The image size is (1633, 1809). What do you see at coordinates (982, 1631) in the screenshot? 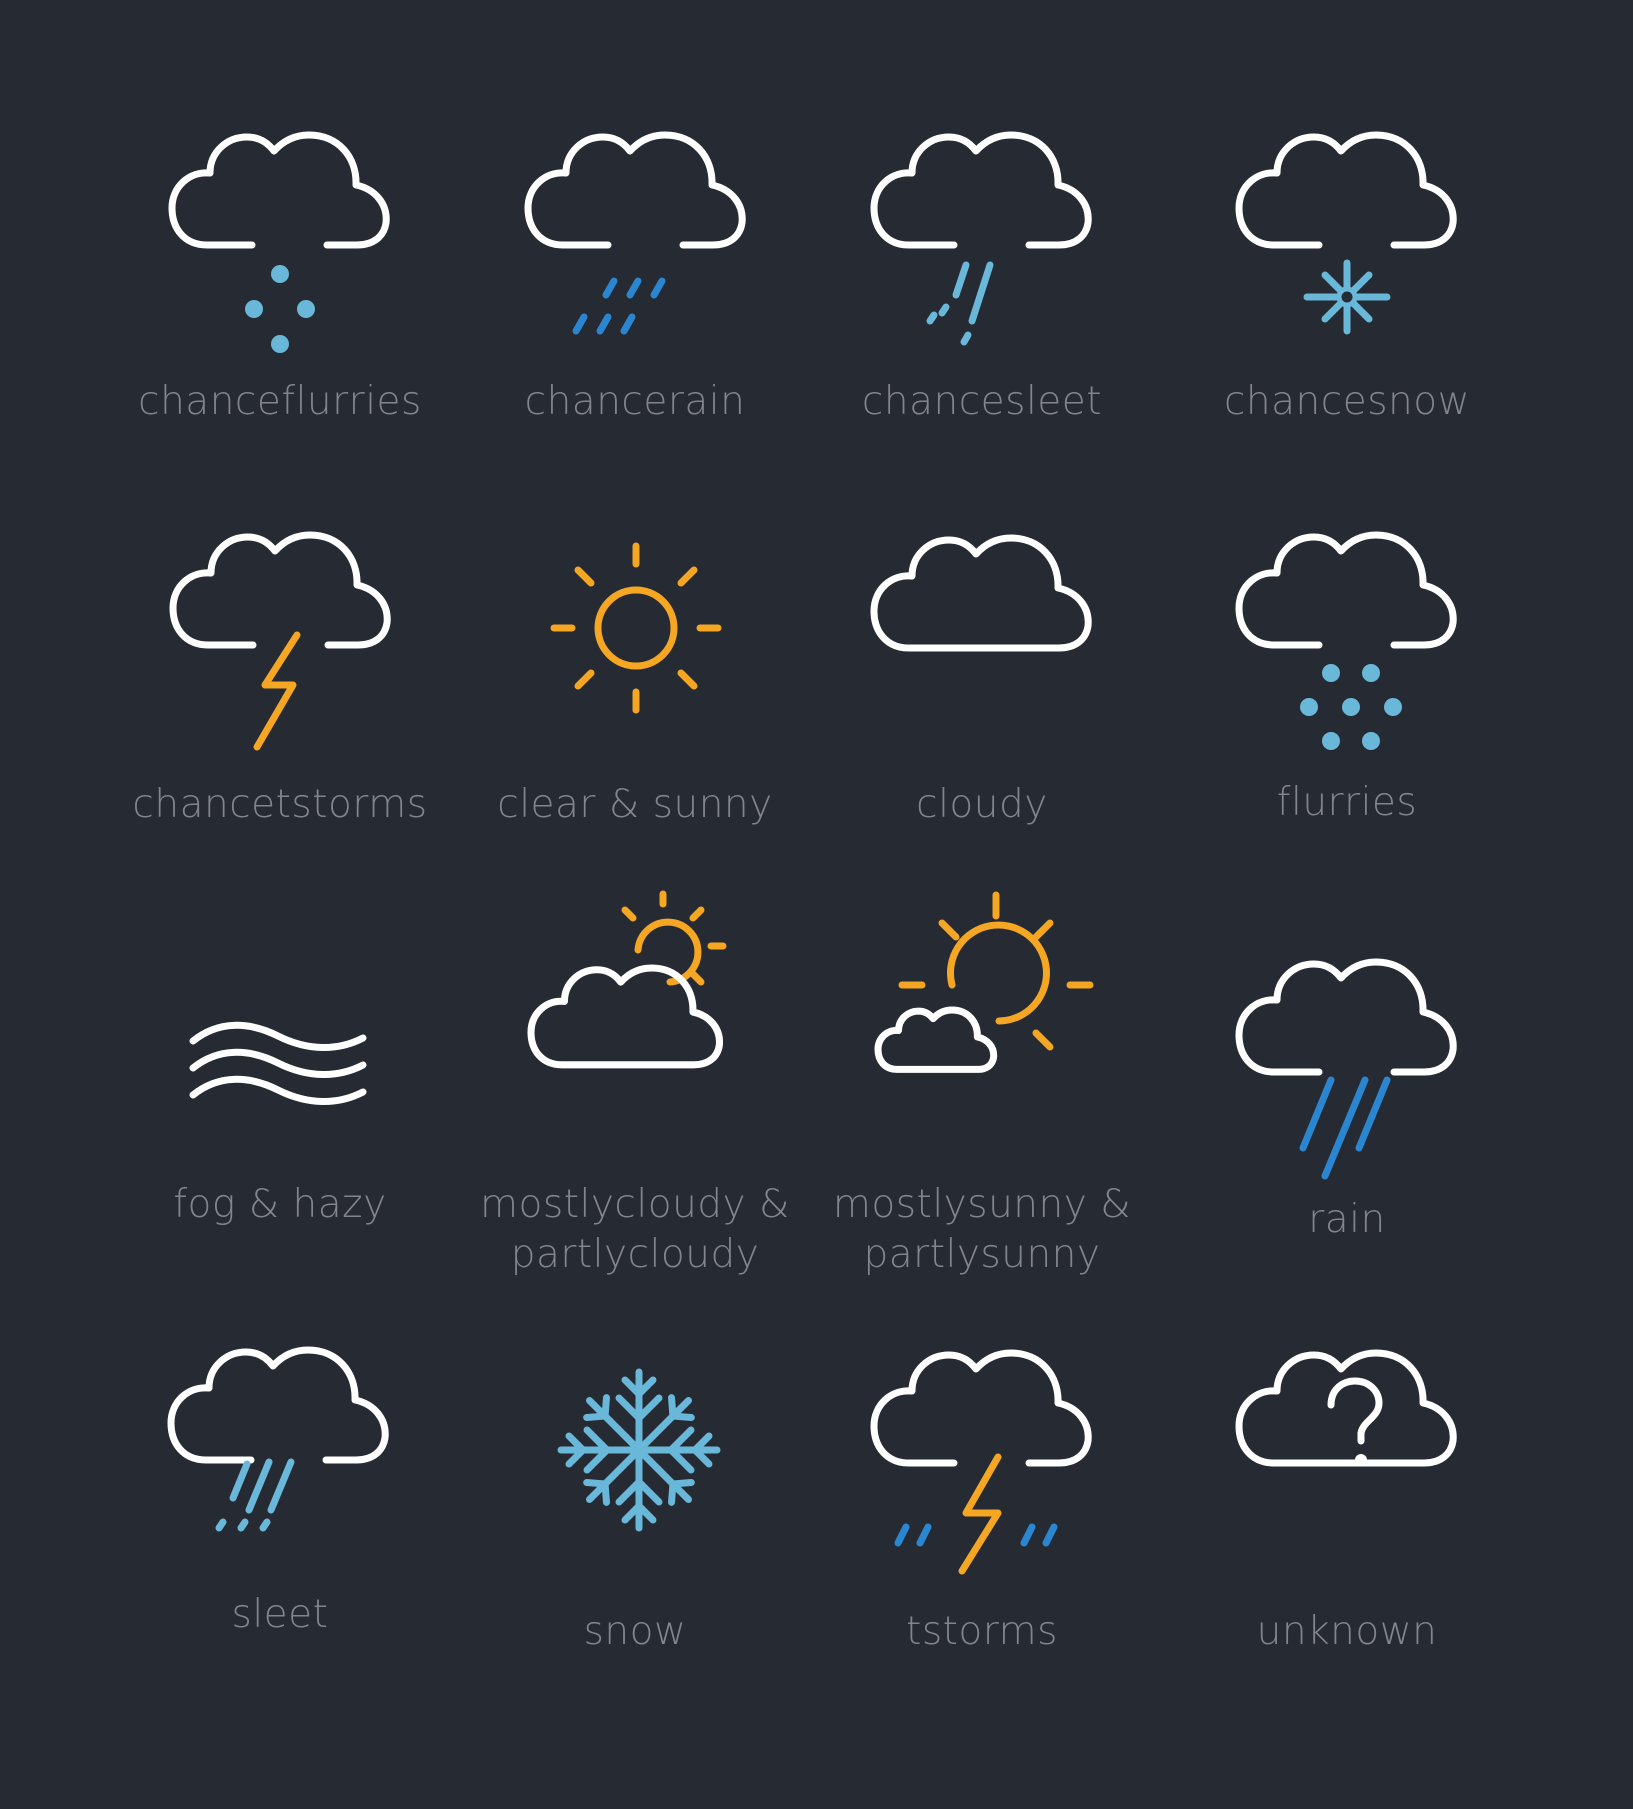
I see `icon-label: tstorms` at bounding box center [982, 1631].